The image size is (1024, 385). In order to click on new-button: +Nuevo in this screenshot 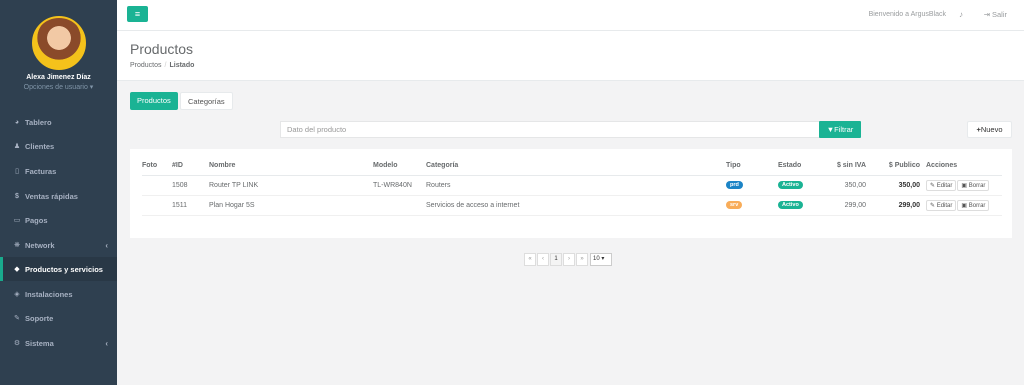, I will do `click(989, 129)`.